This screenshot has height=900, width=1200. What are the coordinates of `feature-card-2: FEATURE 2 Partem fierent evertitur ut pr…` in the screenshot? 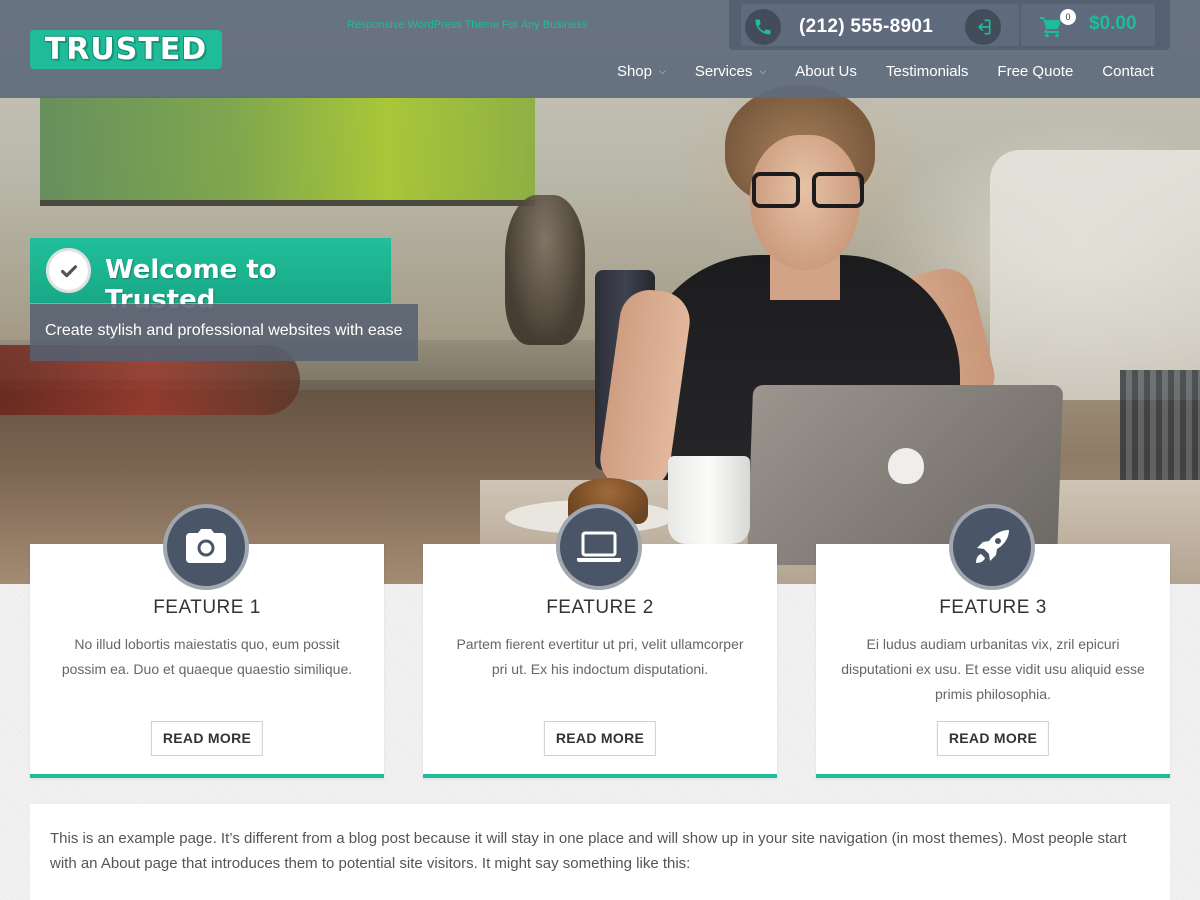 It's located at (600, 641).